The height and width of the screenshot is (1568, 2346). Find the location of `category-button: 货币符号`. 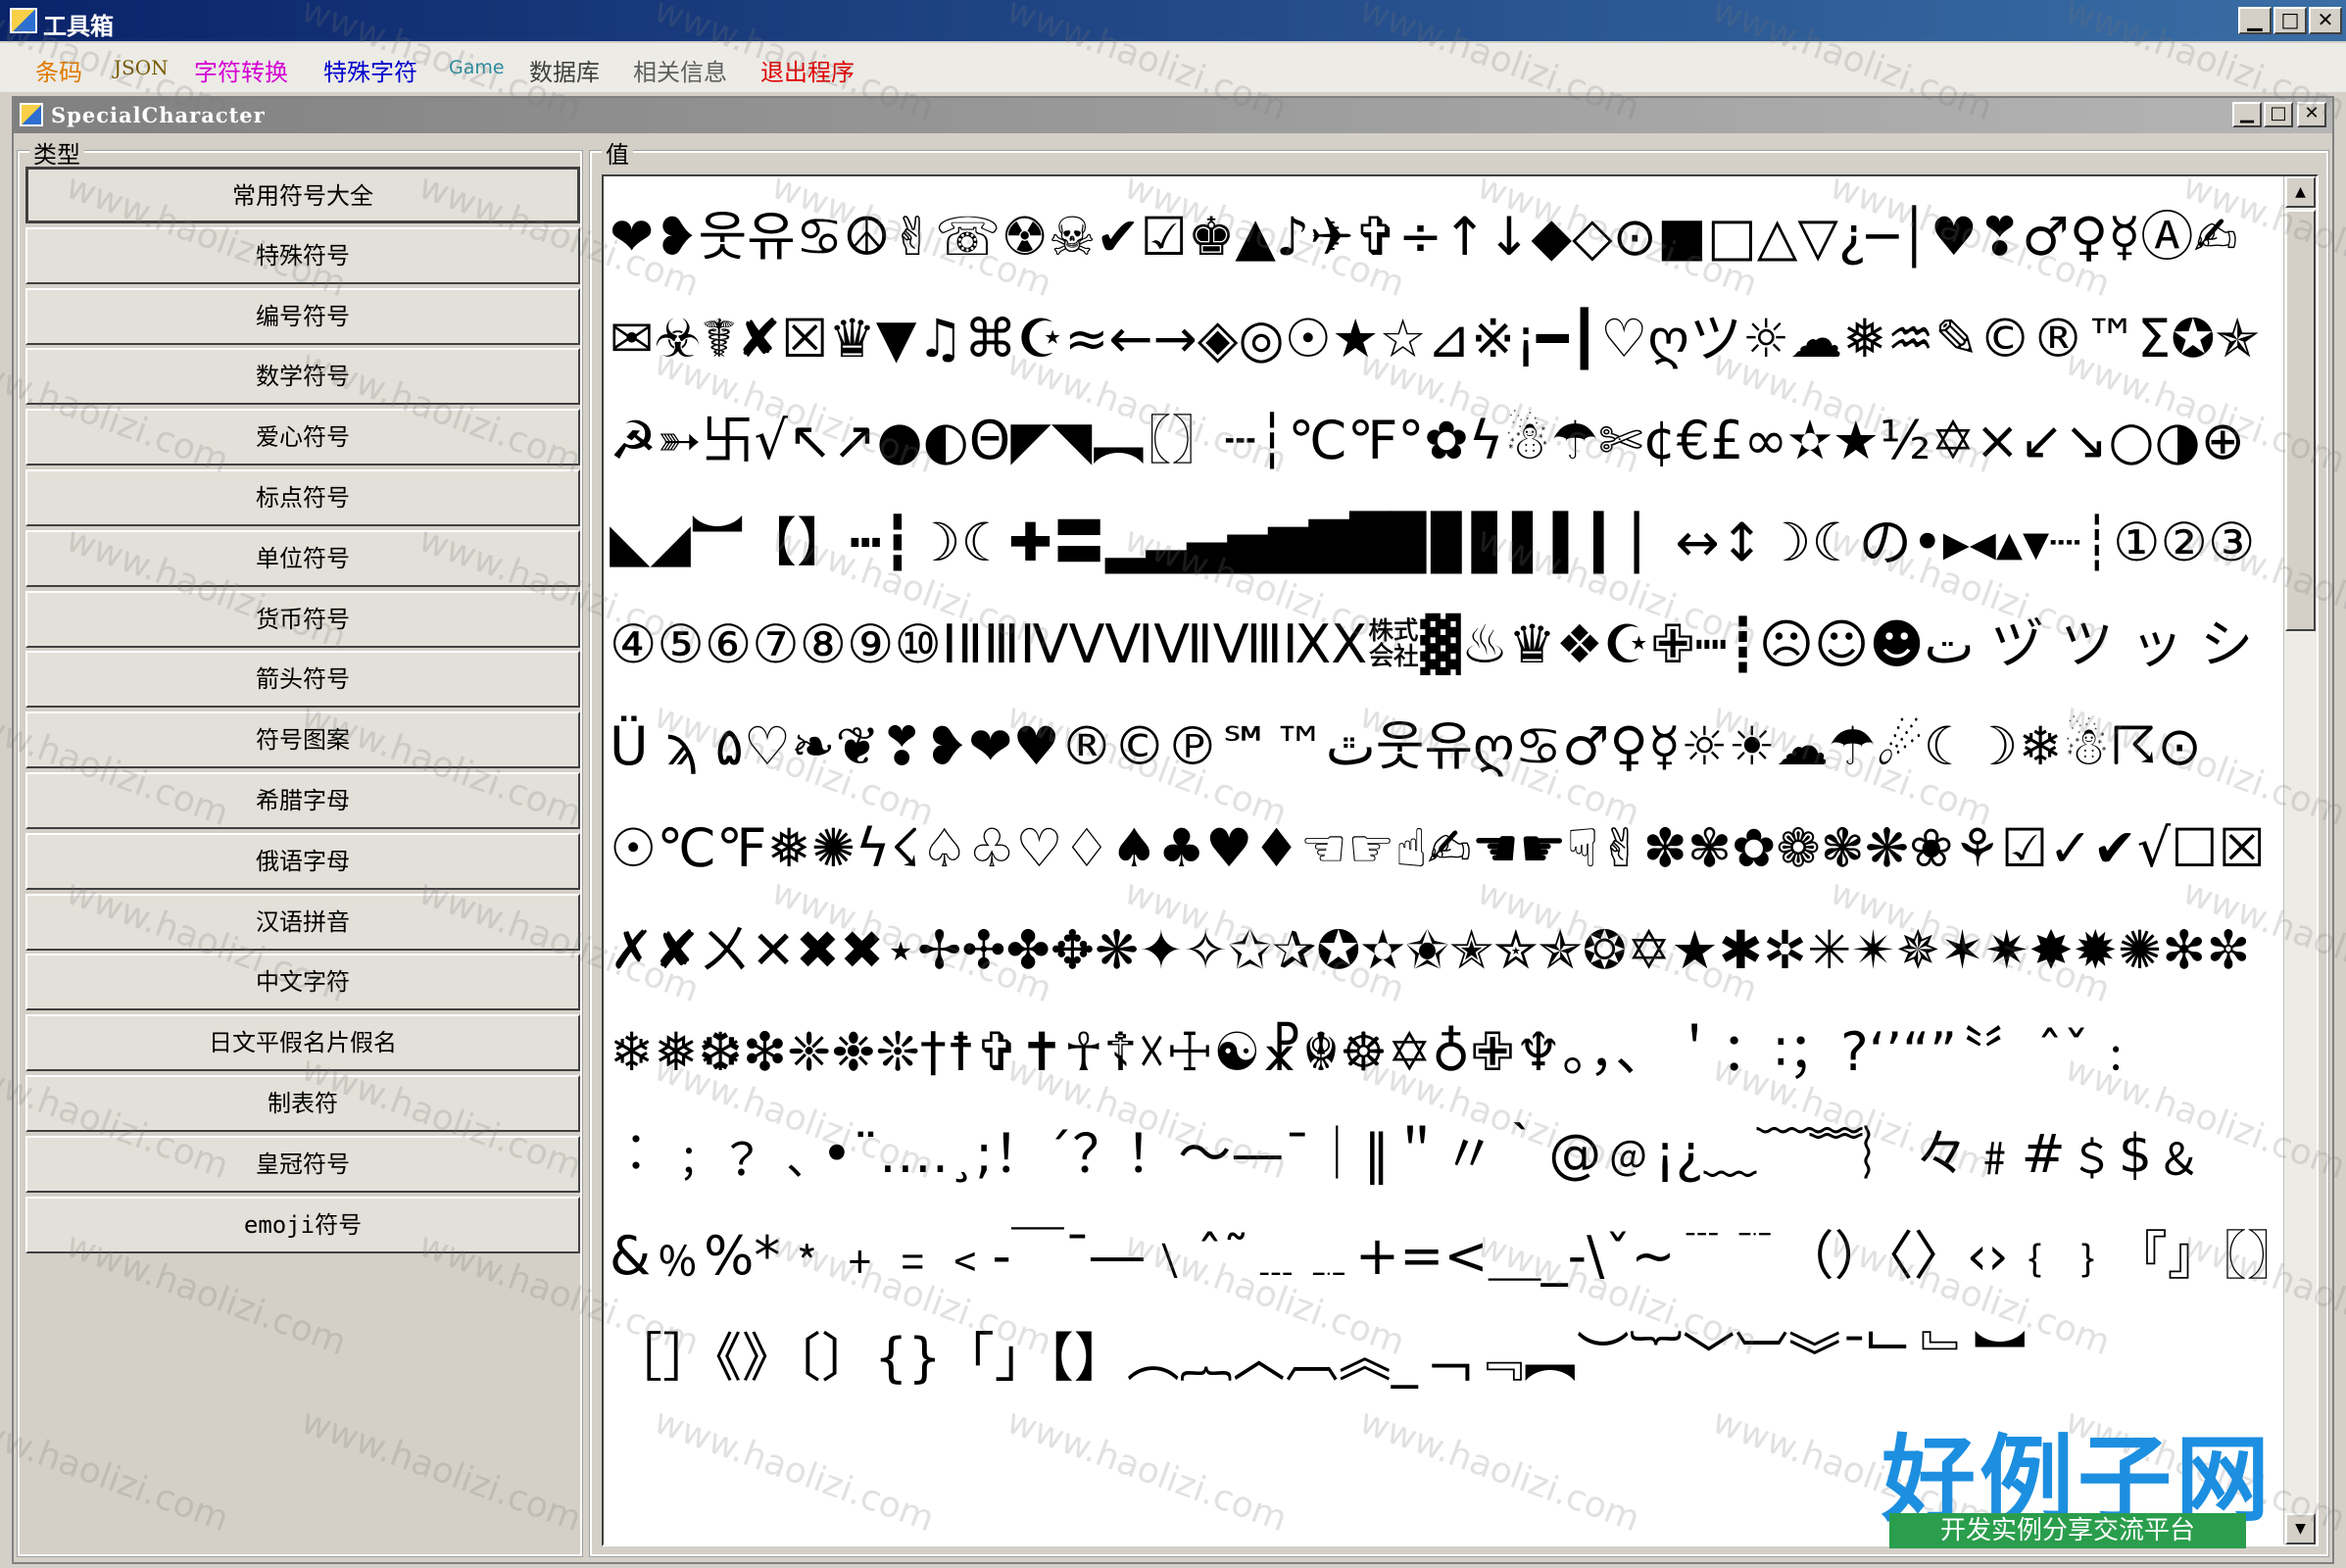

category-button: 货币符号 is located at coordinates (302, 619).